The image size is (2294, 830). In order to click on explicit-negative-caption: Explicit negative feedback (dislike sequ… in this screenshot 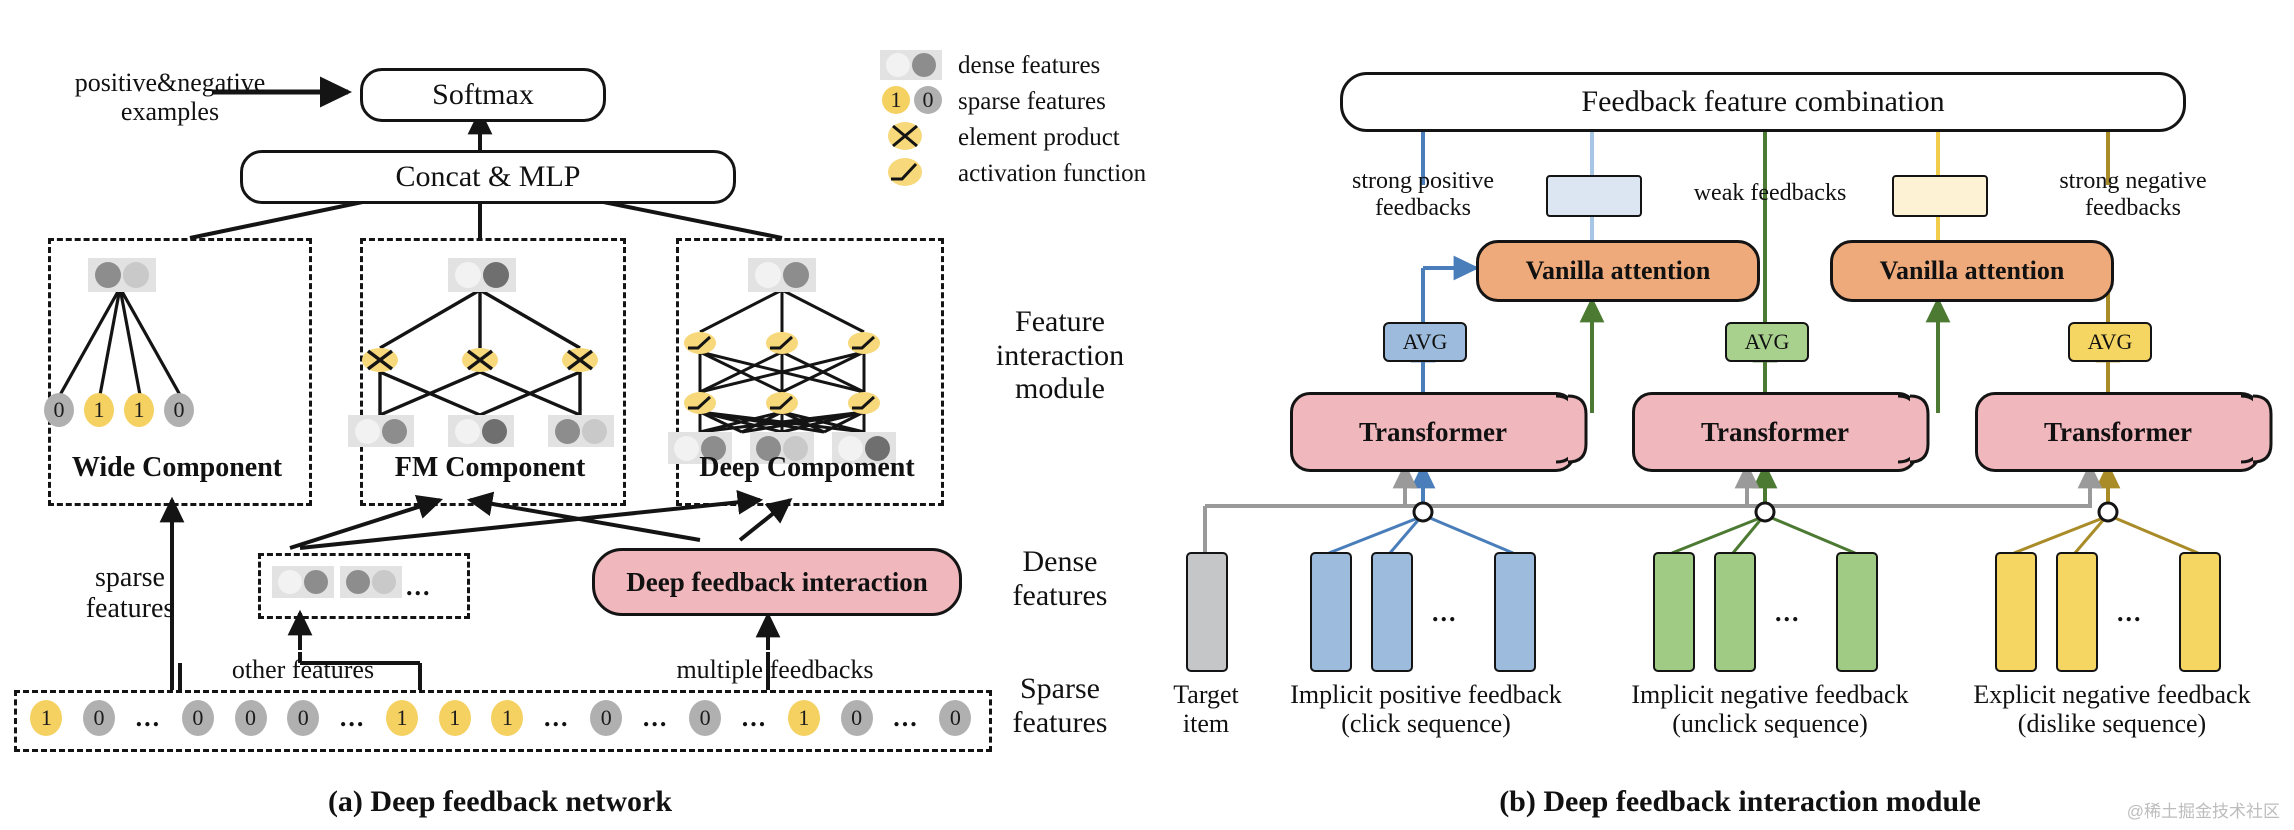, I will do `click(2112, 709)`.